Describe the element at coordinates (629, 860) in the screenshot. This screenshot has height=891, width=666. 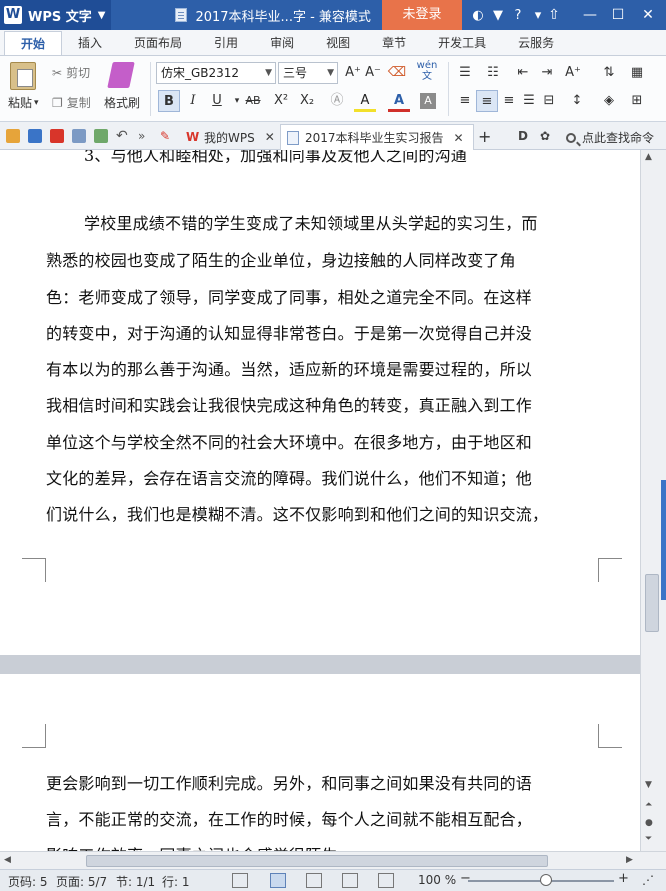
I see `scroll-right-icon: ▶` at that location.